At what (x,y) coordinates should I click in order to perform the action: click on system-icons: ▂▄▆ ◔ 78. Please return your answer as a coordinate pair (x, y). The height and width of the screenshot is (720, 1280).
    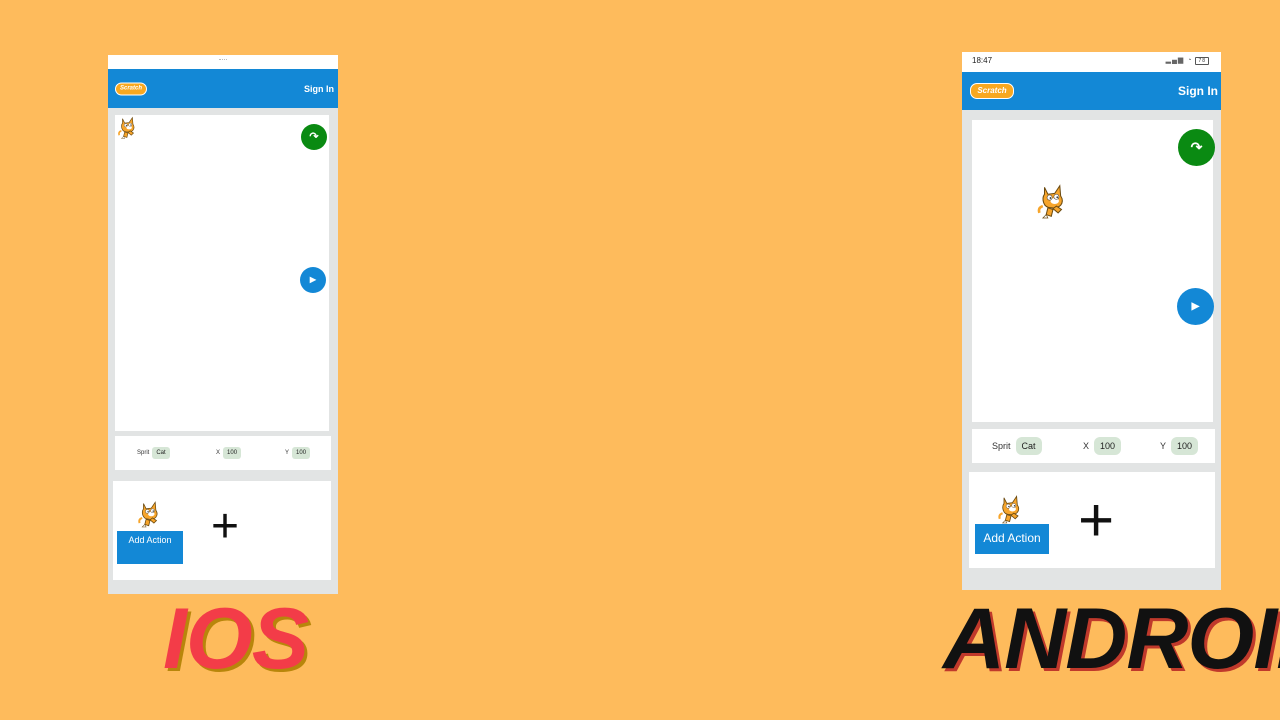
    Looking at the image, I should click on (1187, 60).